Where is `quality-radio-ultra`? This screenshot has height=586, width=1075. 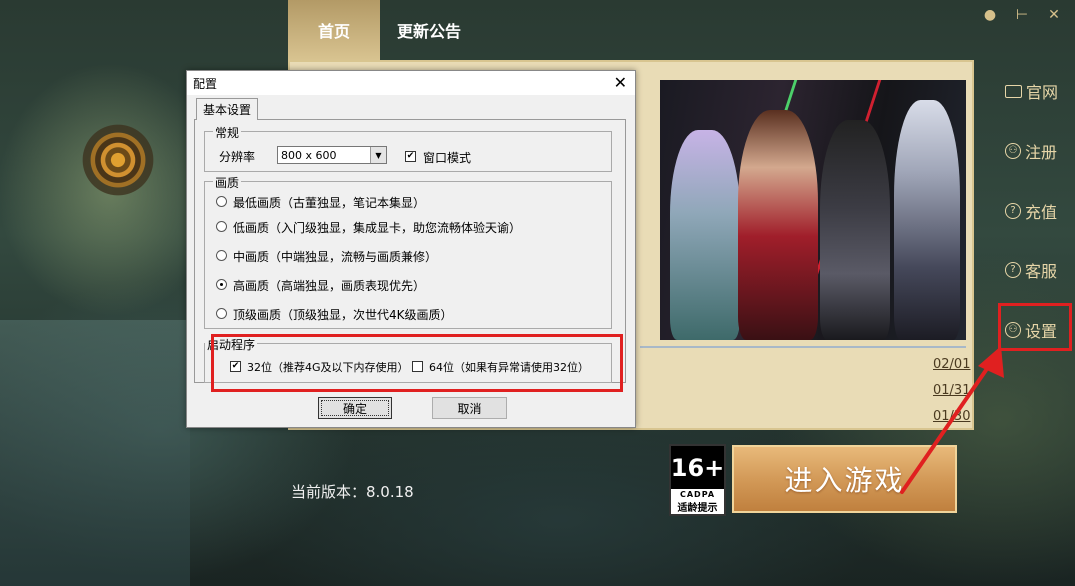
quality-radio-ultra is located at coordinates (221, 313).